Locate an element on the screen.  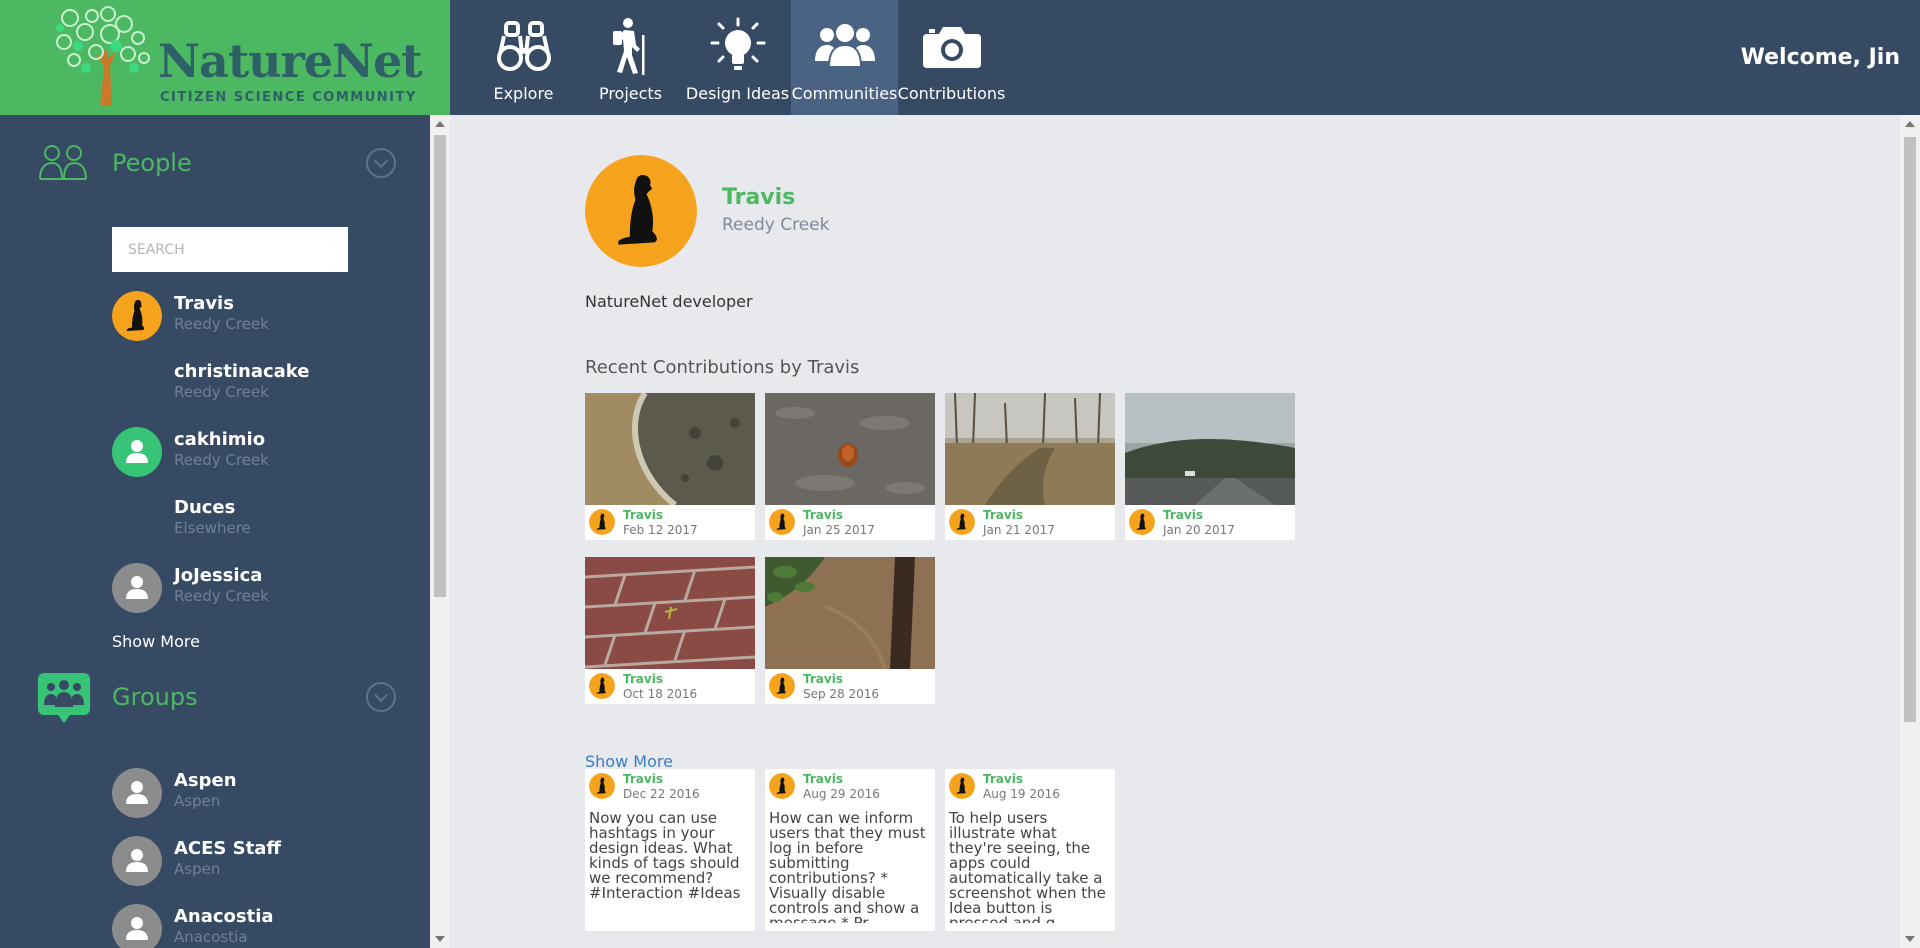
person-item: cakhimio Reedy Creek is located at coordinates (262, 454).